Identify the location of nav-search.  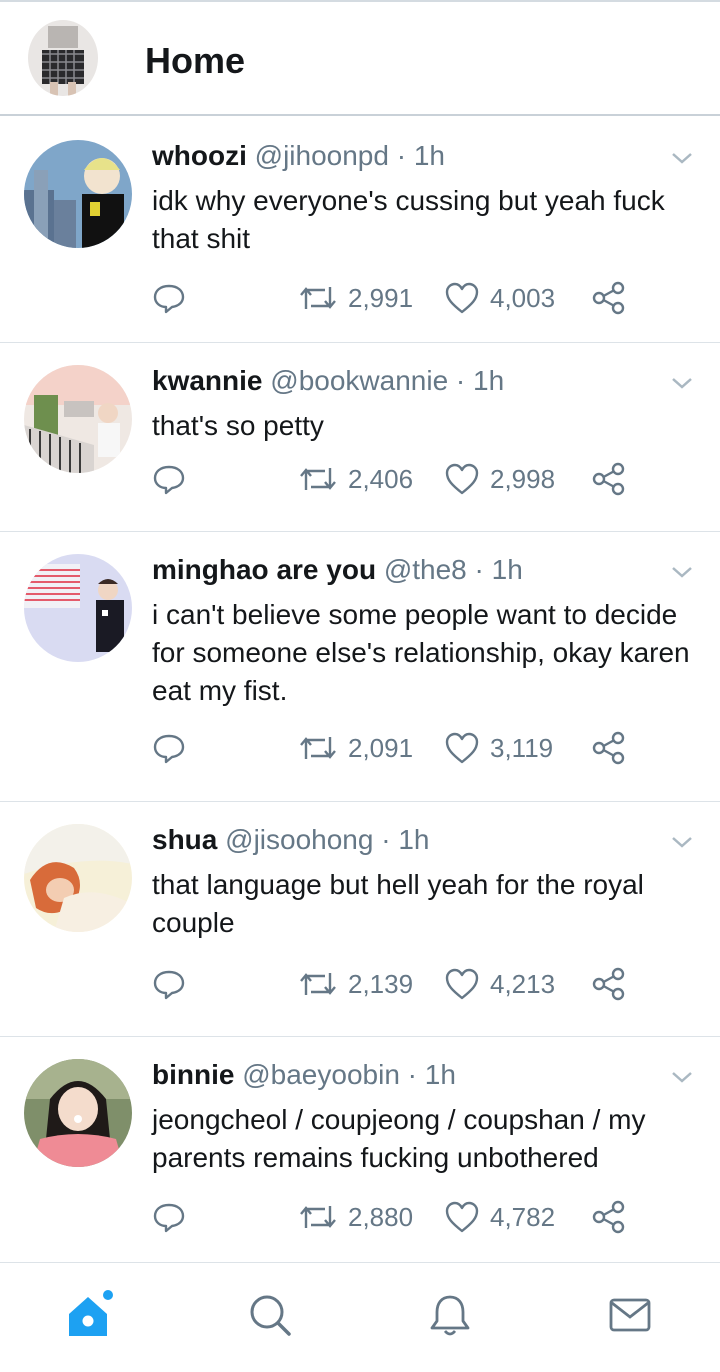
(270, 1315).